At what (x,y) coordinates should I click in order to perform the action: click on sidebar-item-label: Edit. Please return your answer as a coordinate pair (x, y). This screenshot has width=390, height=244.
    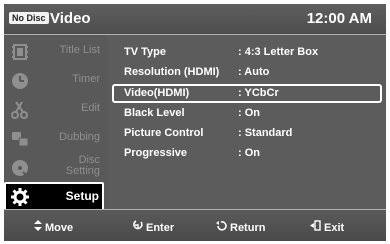
    Looking at the image, I should click on (90, 108).